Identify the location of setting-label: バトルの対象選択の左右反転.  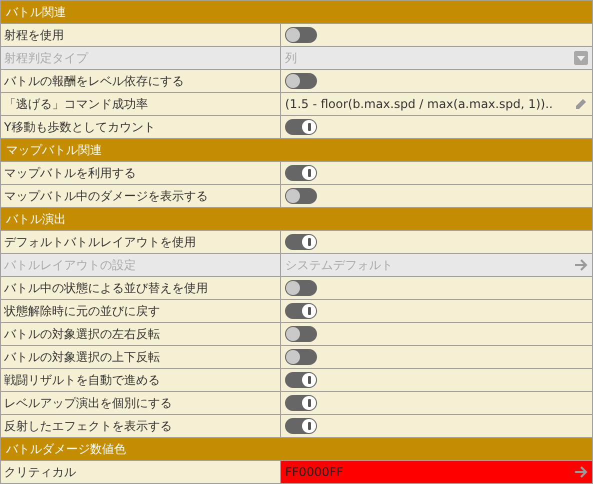
(140, 334).